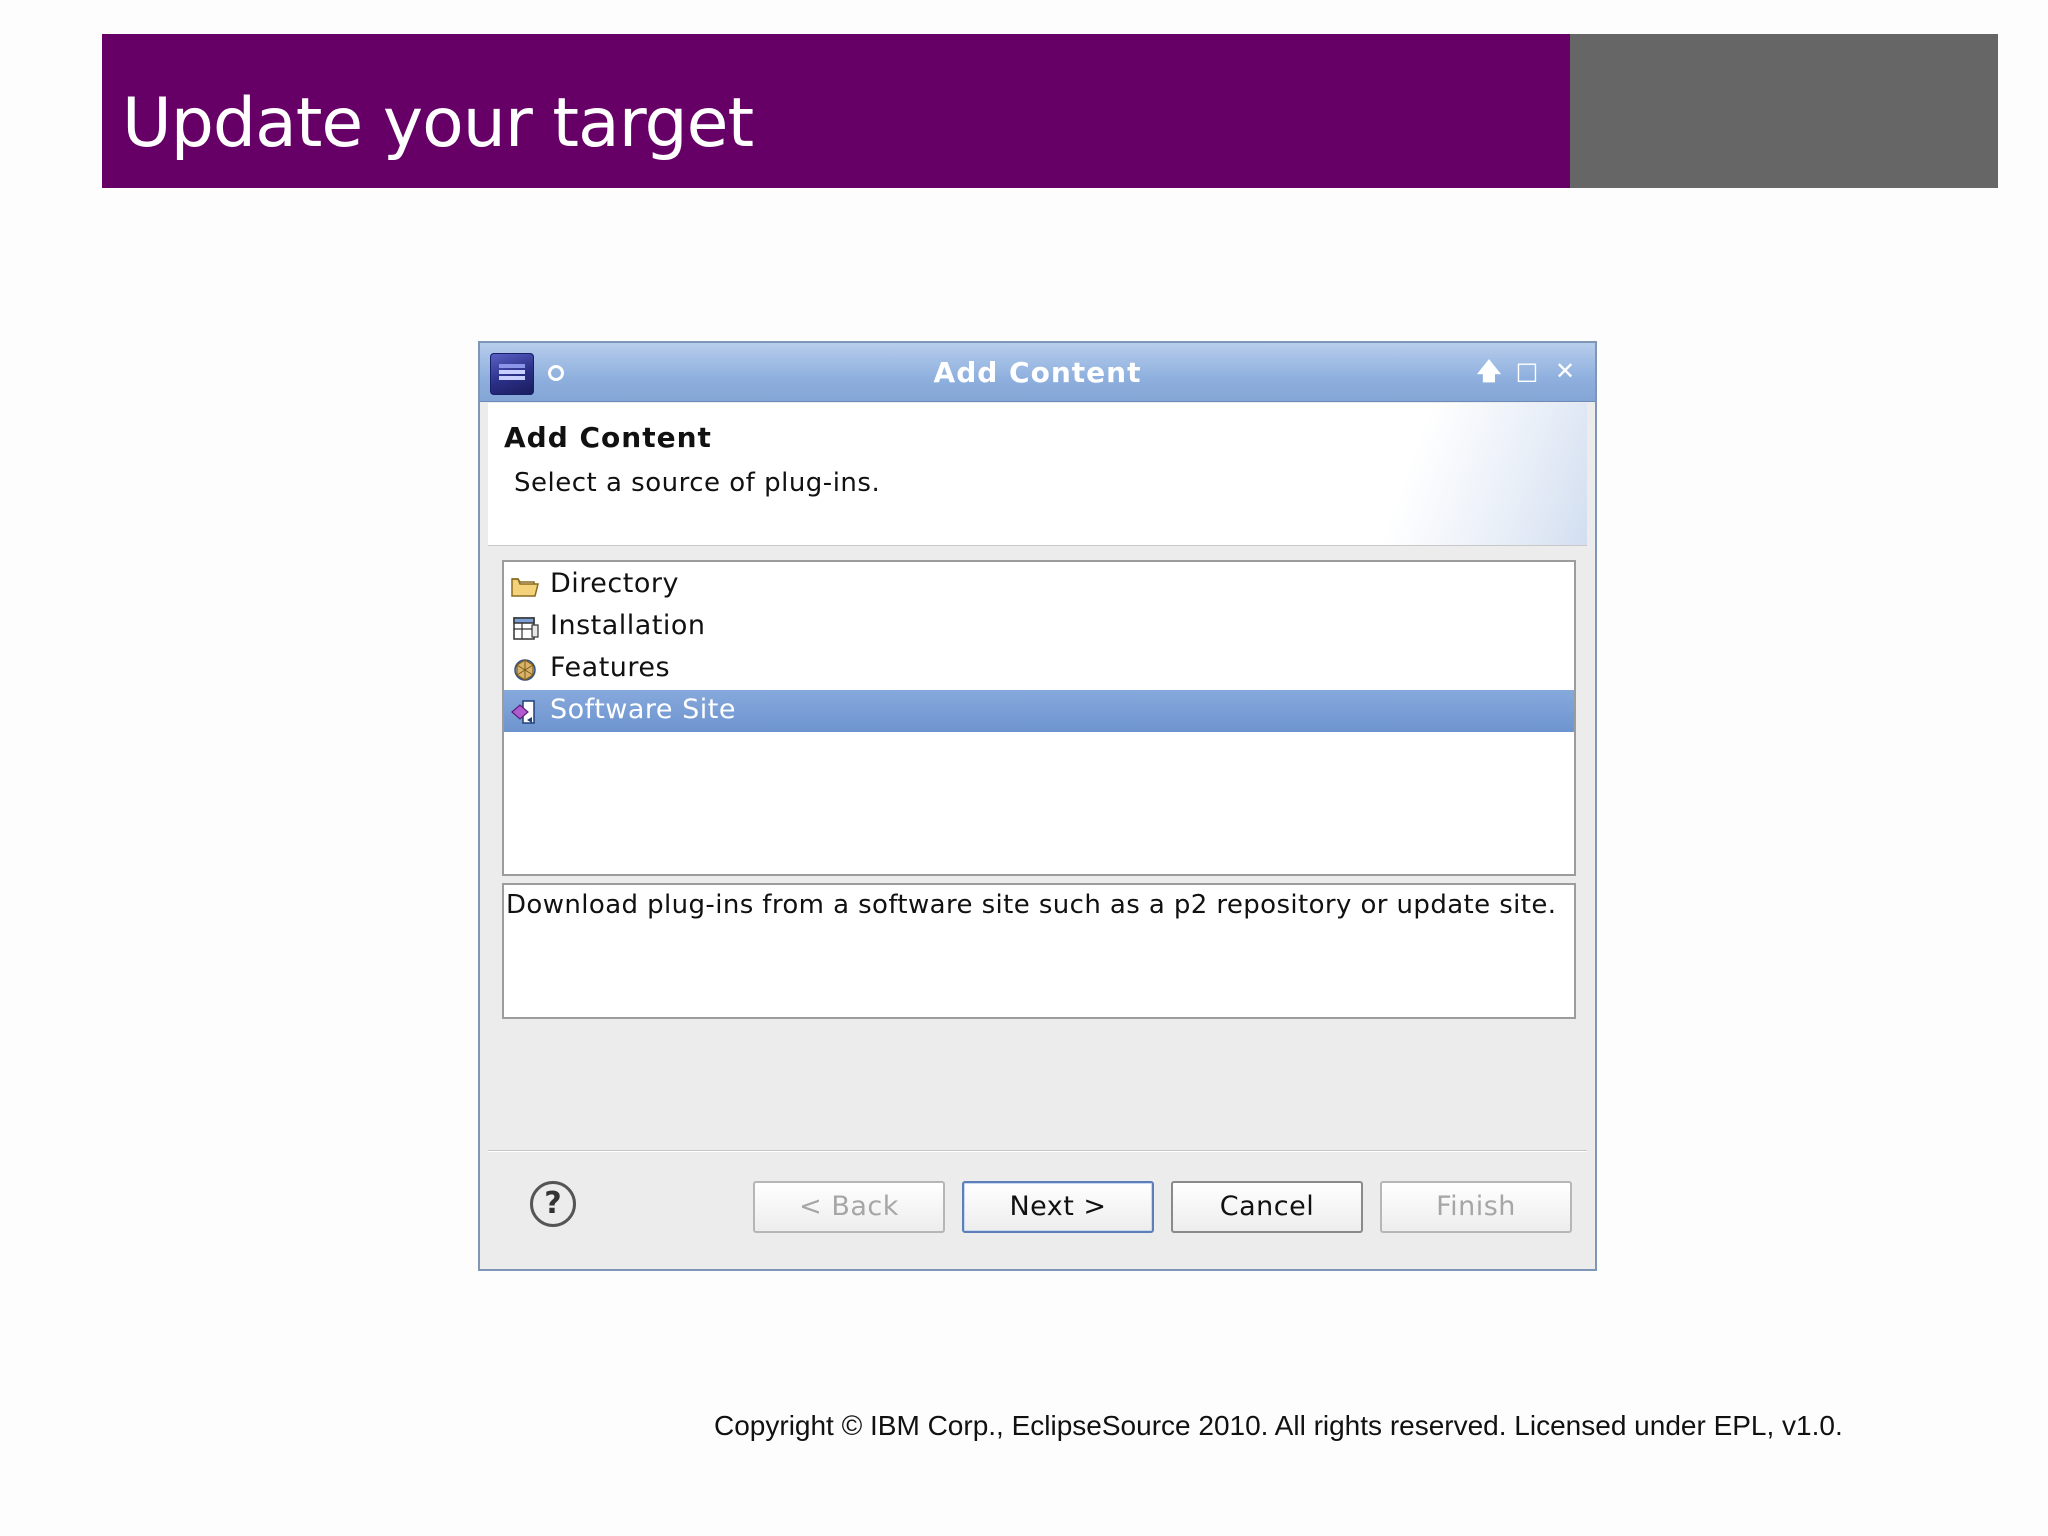 This screenshot has width=2048, height=1536. What do you see at coordinates (1039, 711) in the screenshot?
I see `list-item-software-site: Software Site` at bounding box center [1039, 711].